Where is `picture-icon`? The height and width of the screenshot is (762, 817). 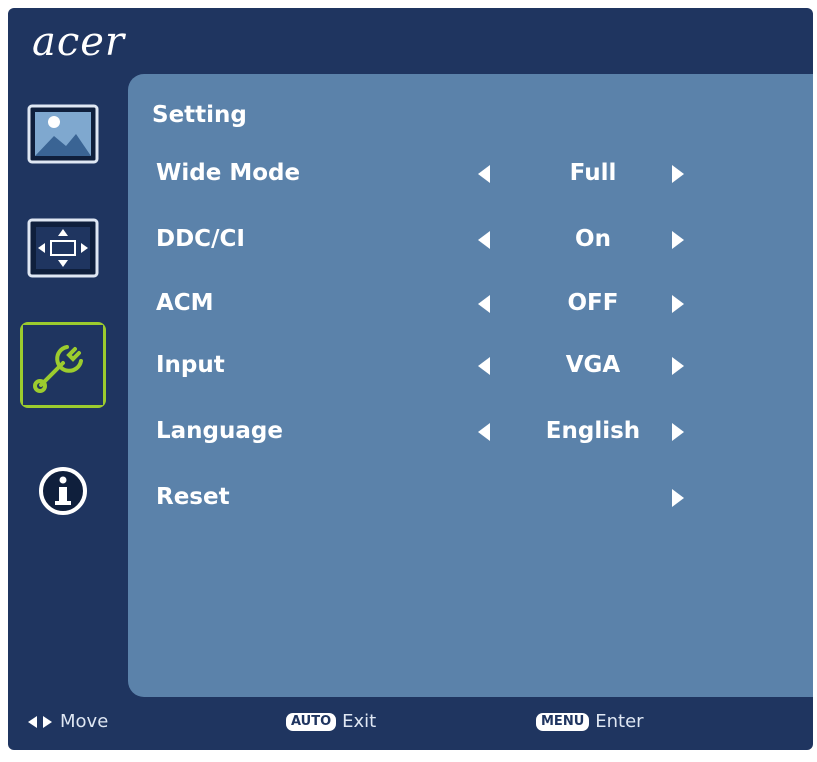 picture-icon is located at coordinates (63, 135).